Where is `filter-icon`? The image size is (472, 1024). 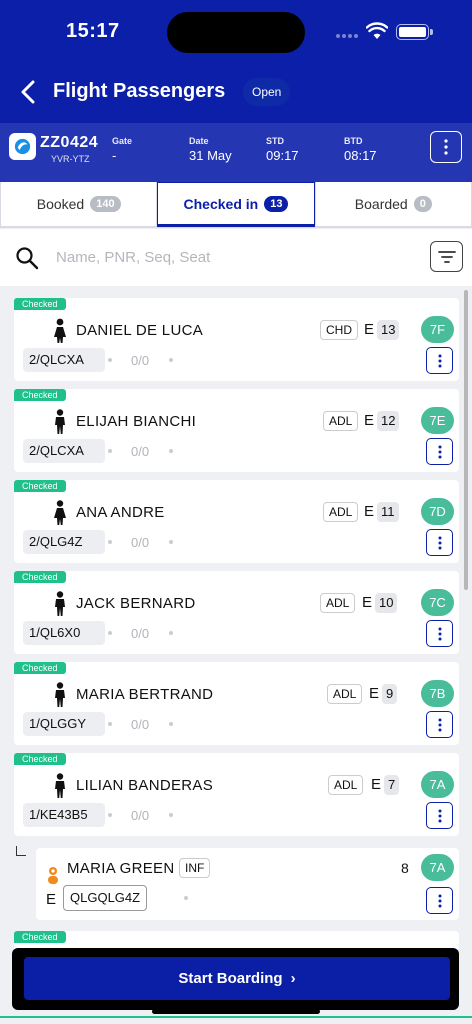 filter-icon is located at coordinates (446, 256).